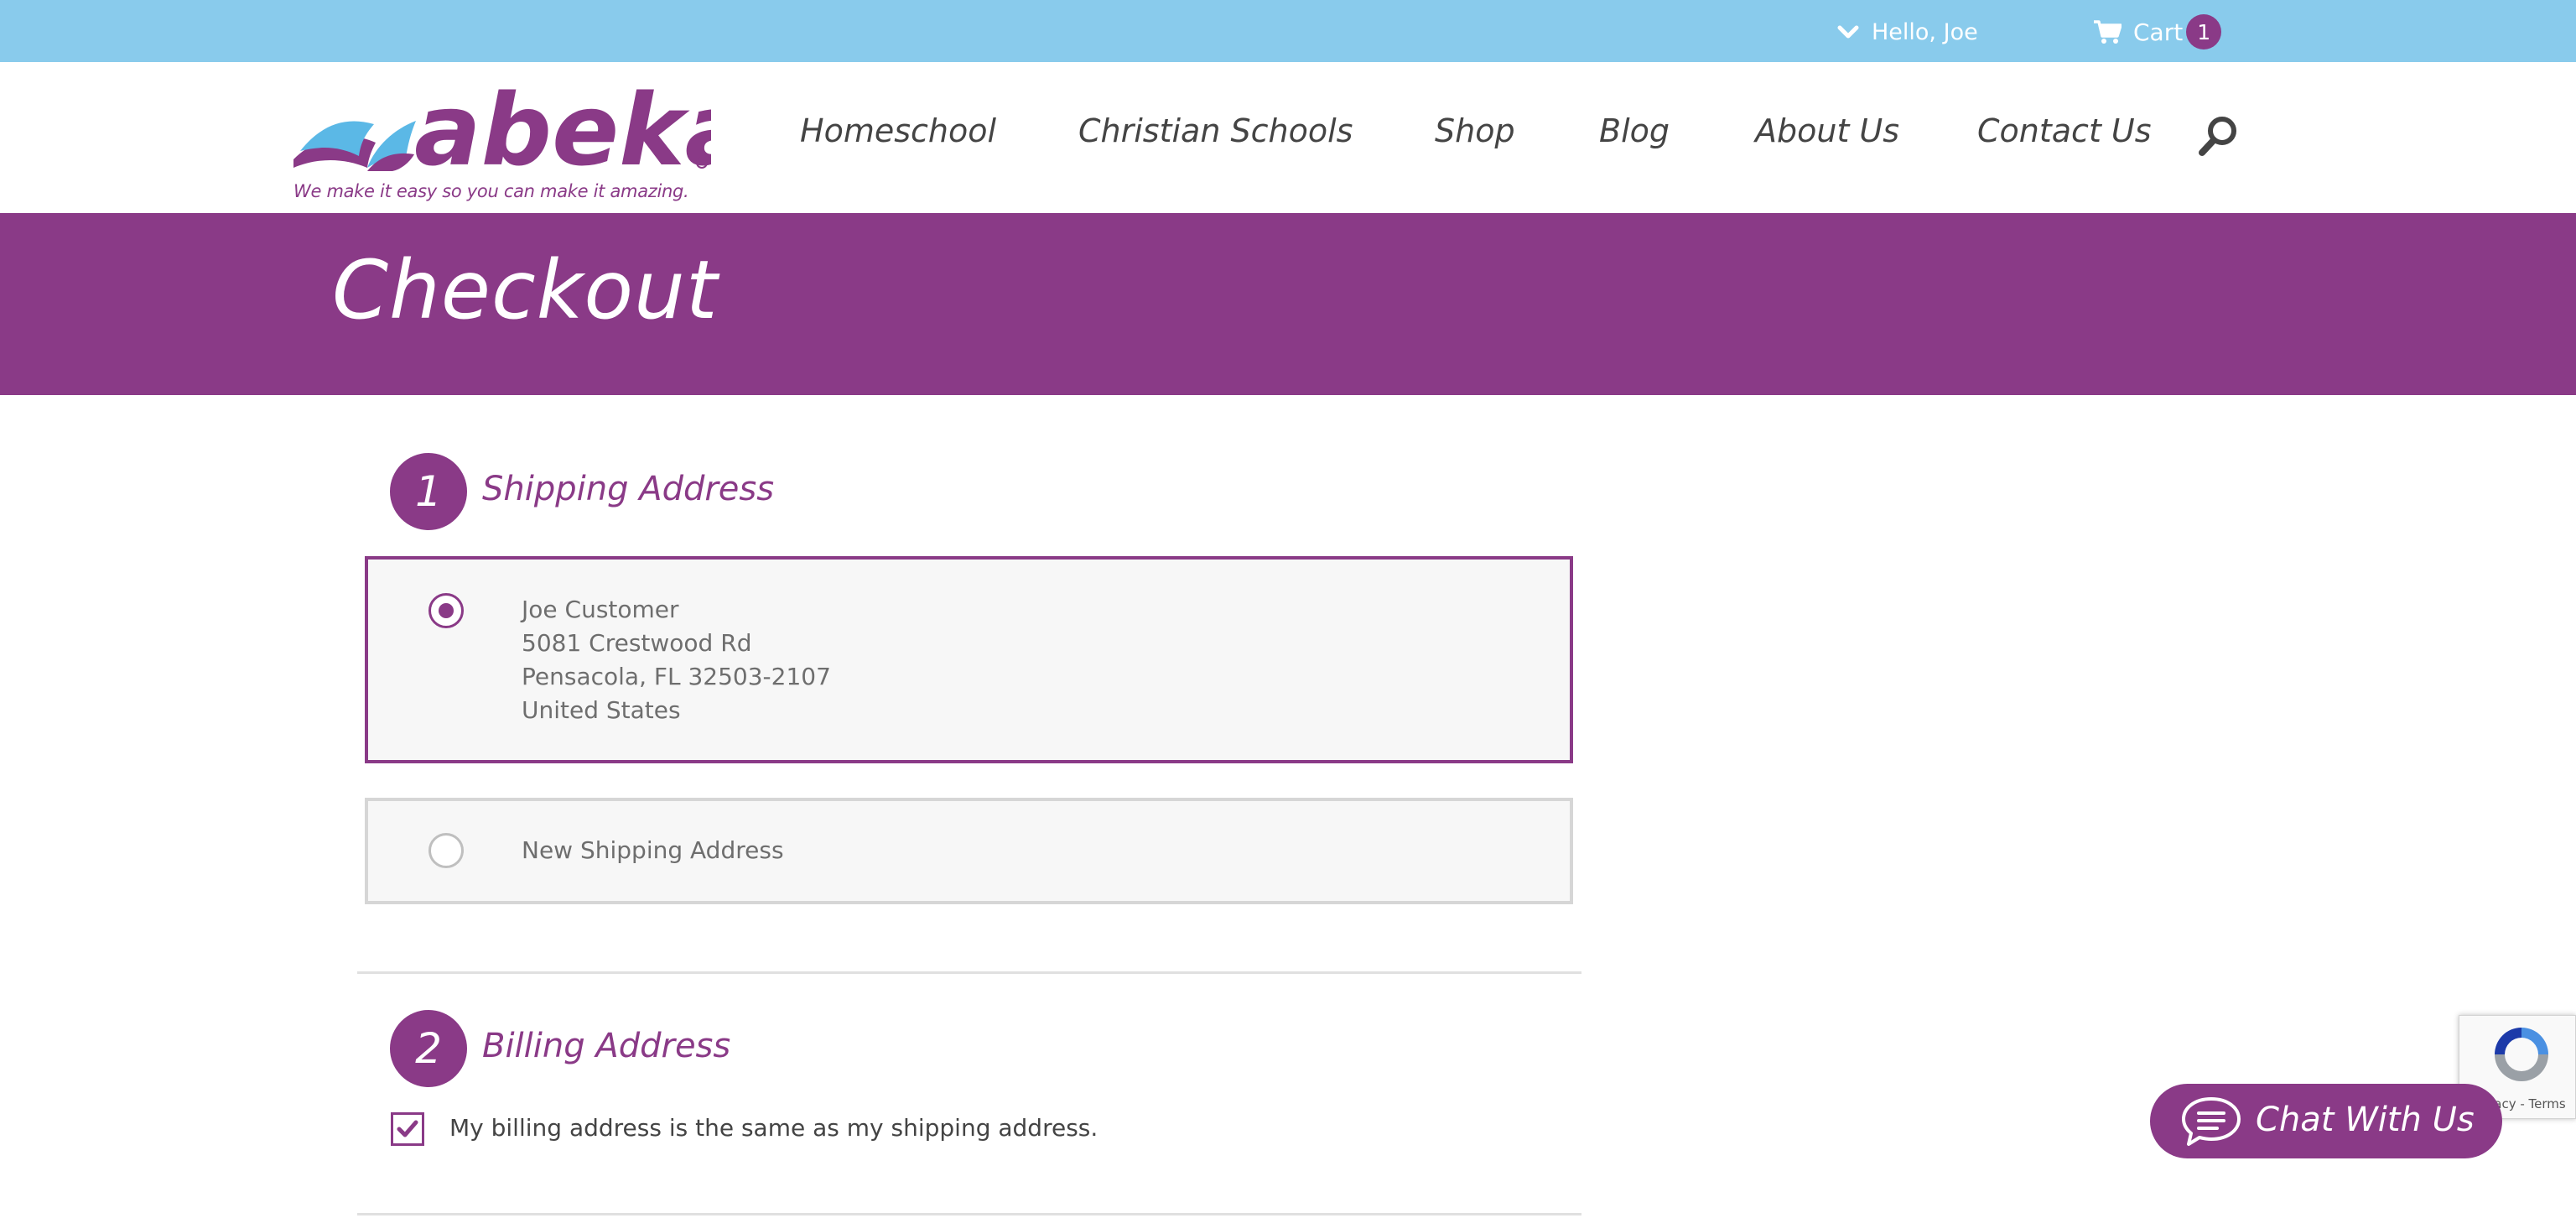 The height and width of the screenshot is (1218, 2576). I want to click on page-banner: Checkout, so click(1288, 304).